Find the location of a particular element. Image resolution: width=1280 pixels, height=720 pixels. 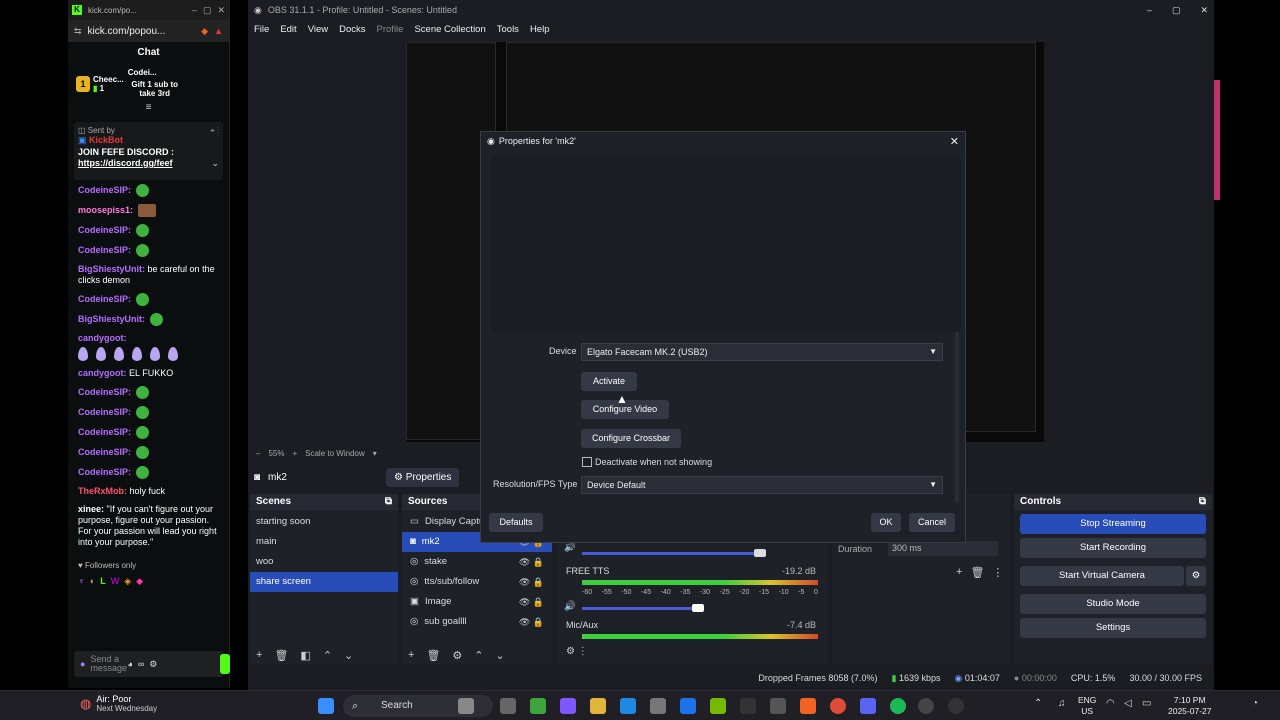

task-view-icon is located at coordinates (508, 706).